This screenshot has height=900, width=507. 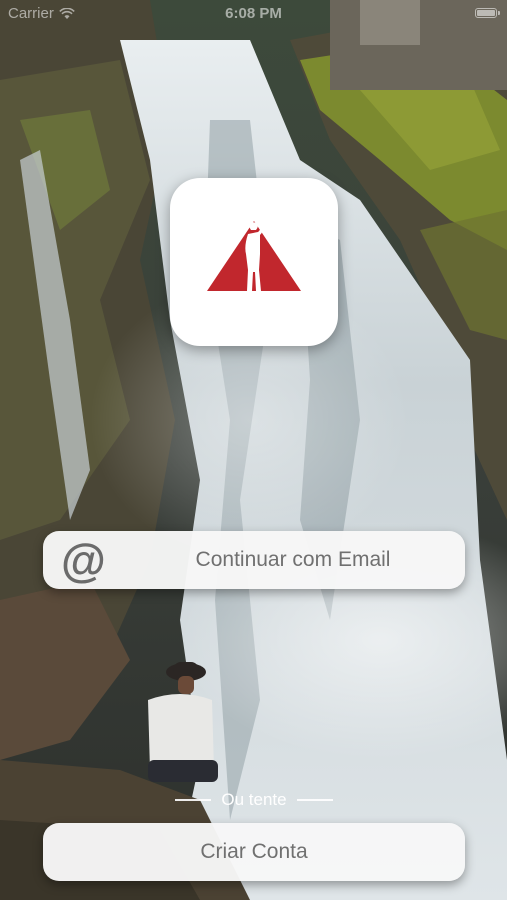 I want to click on divider-line-left, so click(x=193, y=800).